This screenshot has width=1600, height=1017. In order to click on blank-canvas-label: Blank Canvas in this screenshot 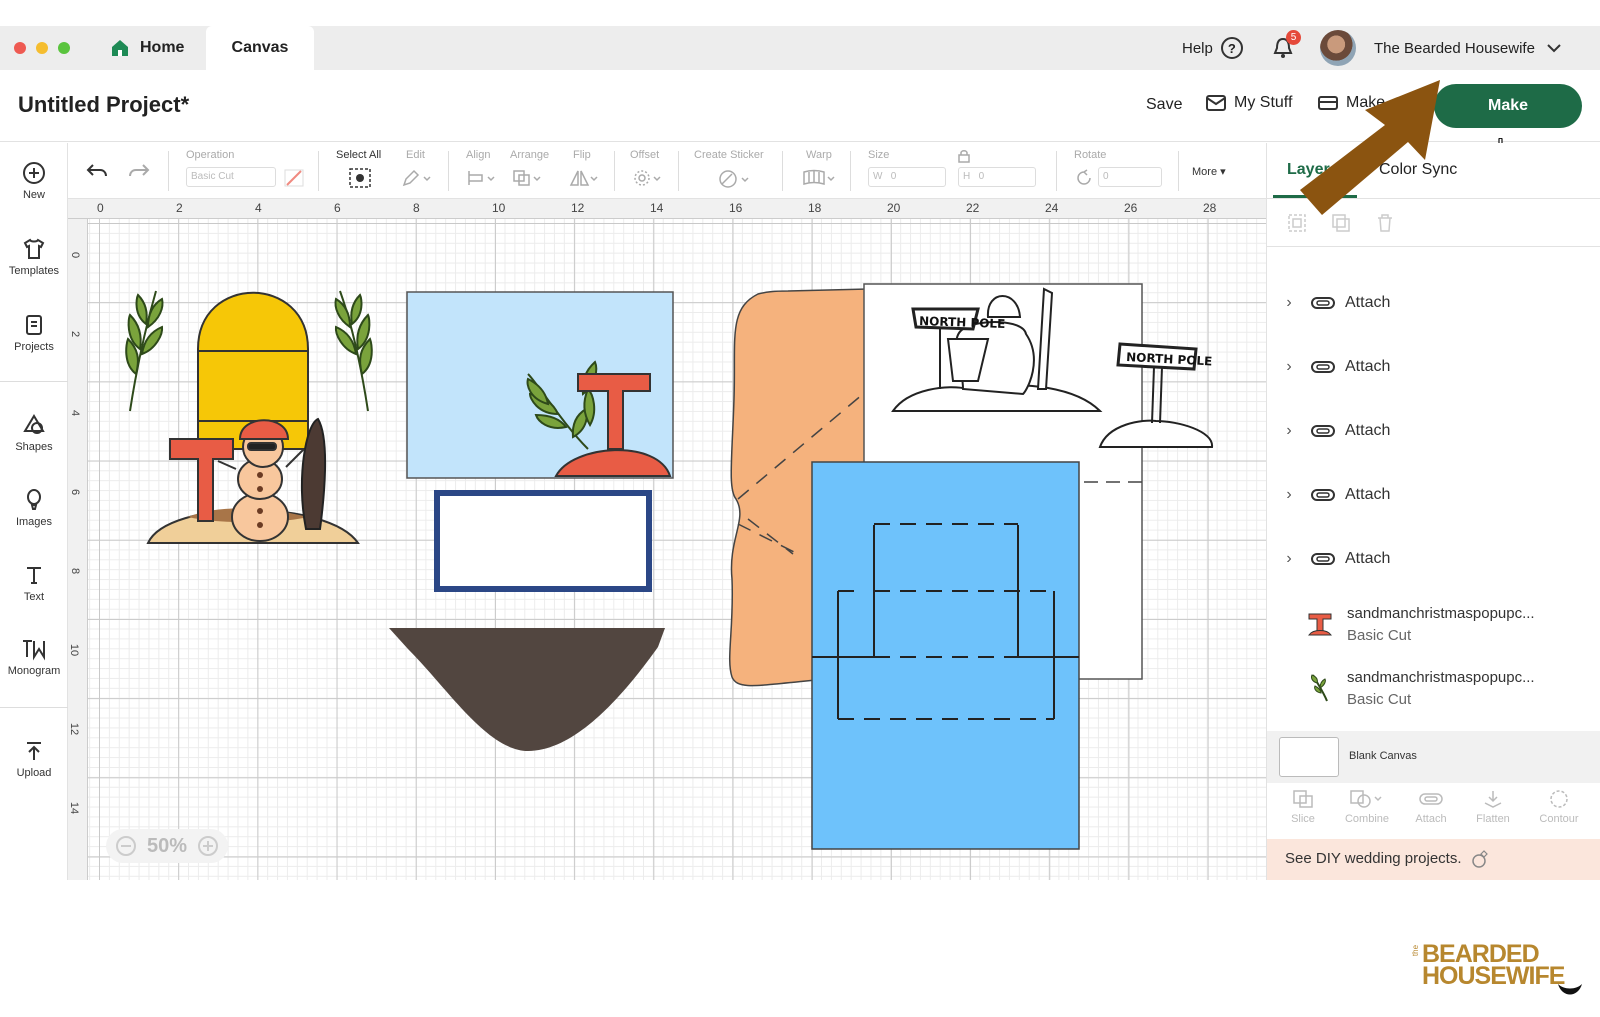, I will do `click(1383, 756)`.